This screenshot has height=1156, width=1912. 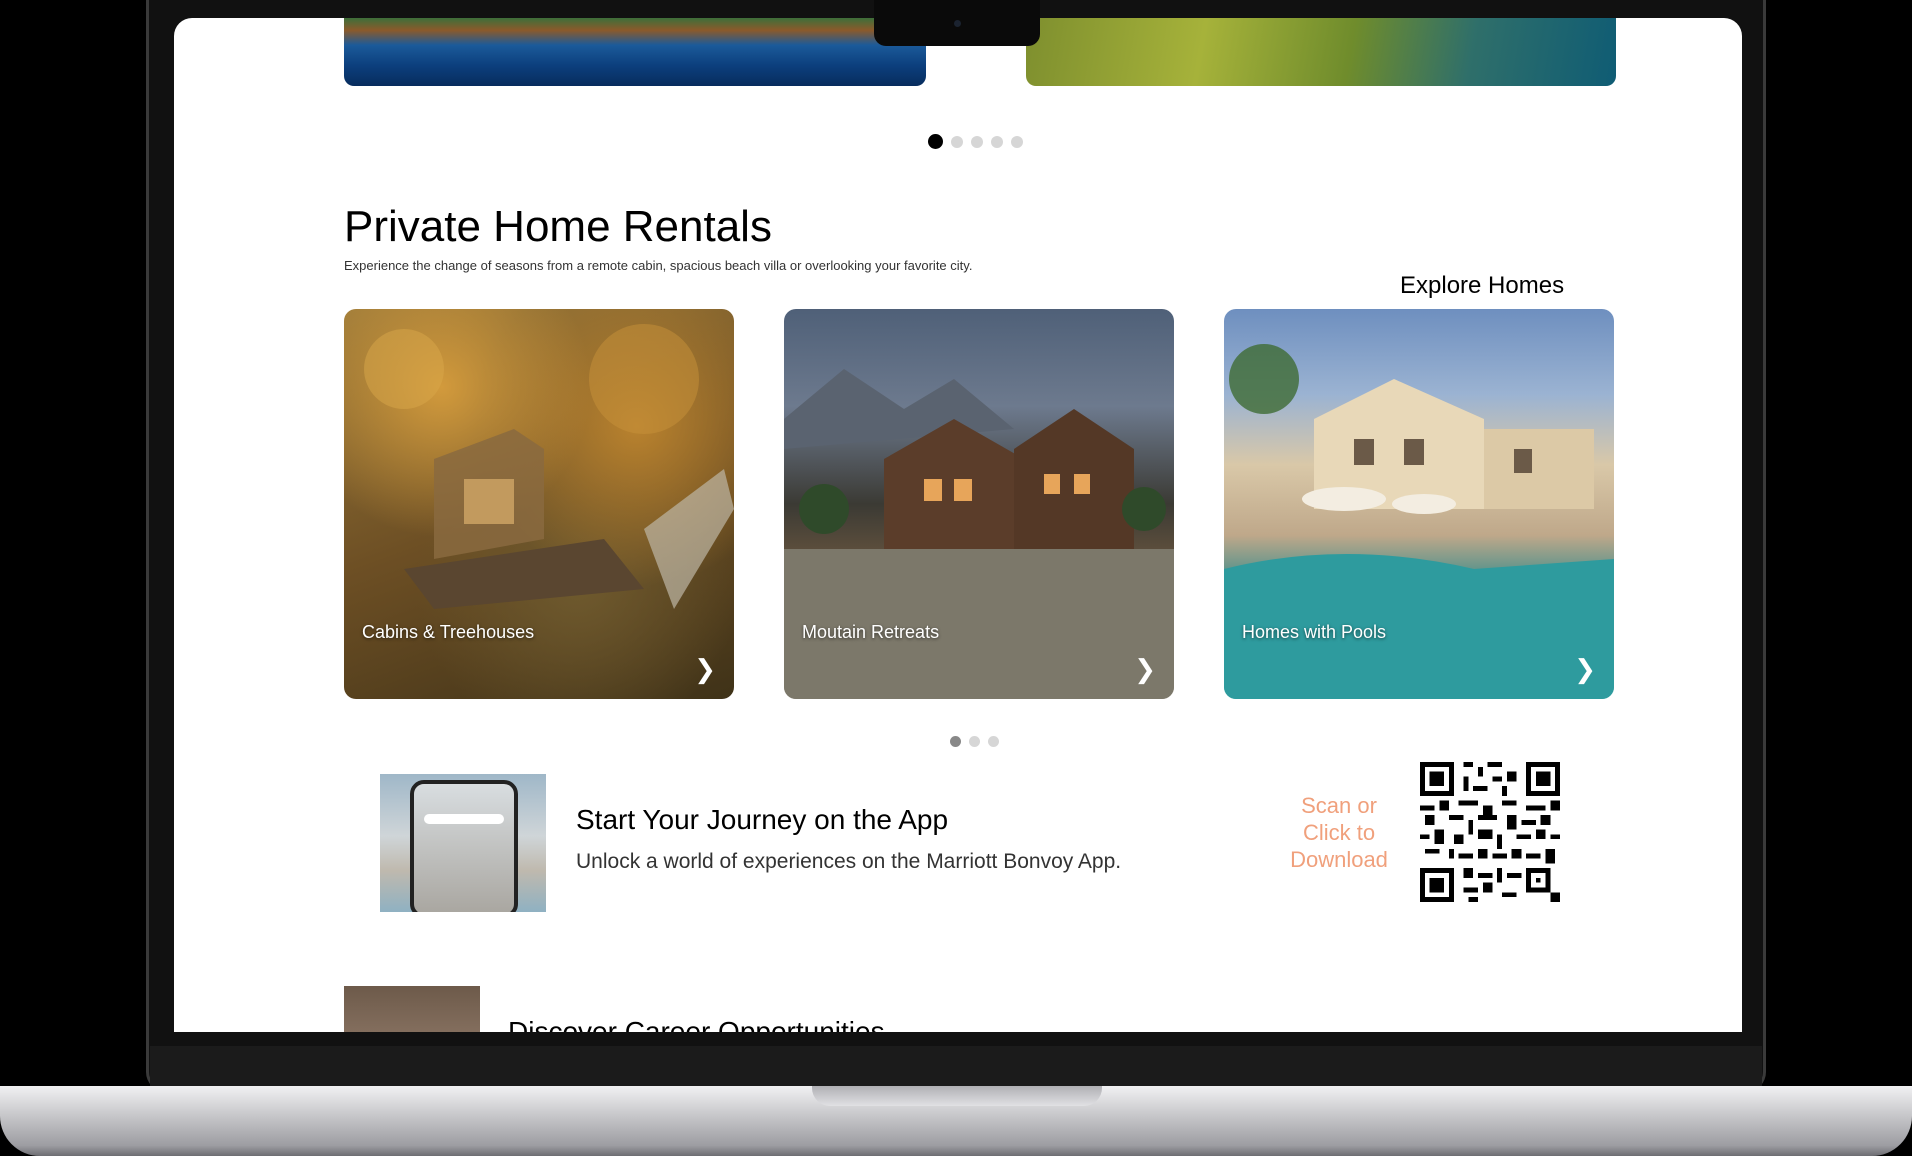 What do you see at coordinates (635, 52) in the screenshot?
I see `destination-image-lake` at bounding box center [635, 52].